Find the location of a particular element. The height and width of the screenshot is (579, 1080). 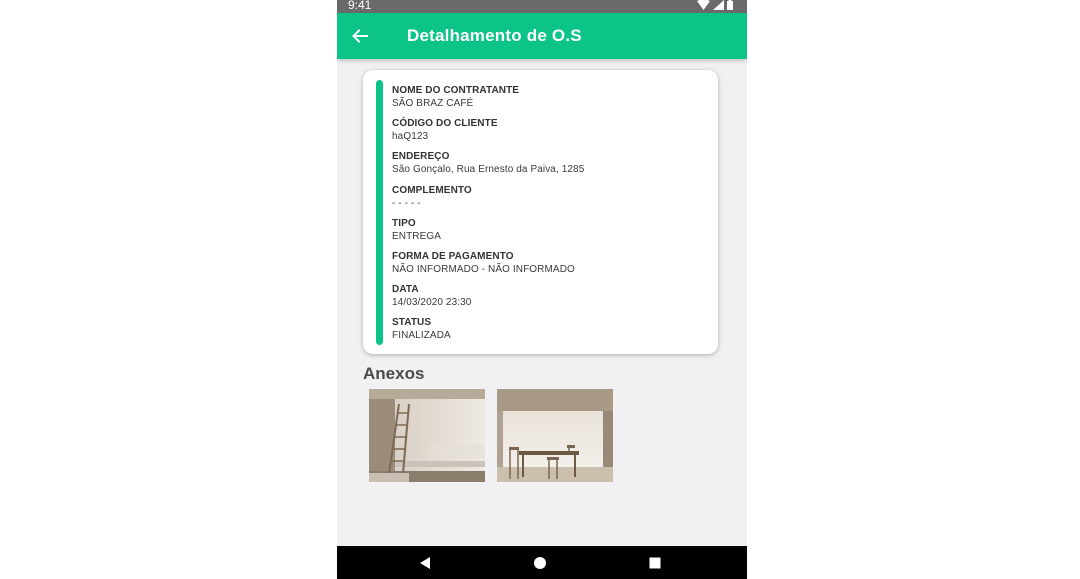

field-label: TIPO is located at coordinates (404, 223).